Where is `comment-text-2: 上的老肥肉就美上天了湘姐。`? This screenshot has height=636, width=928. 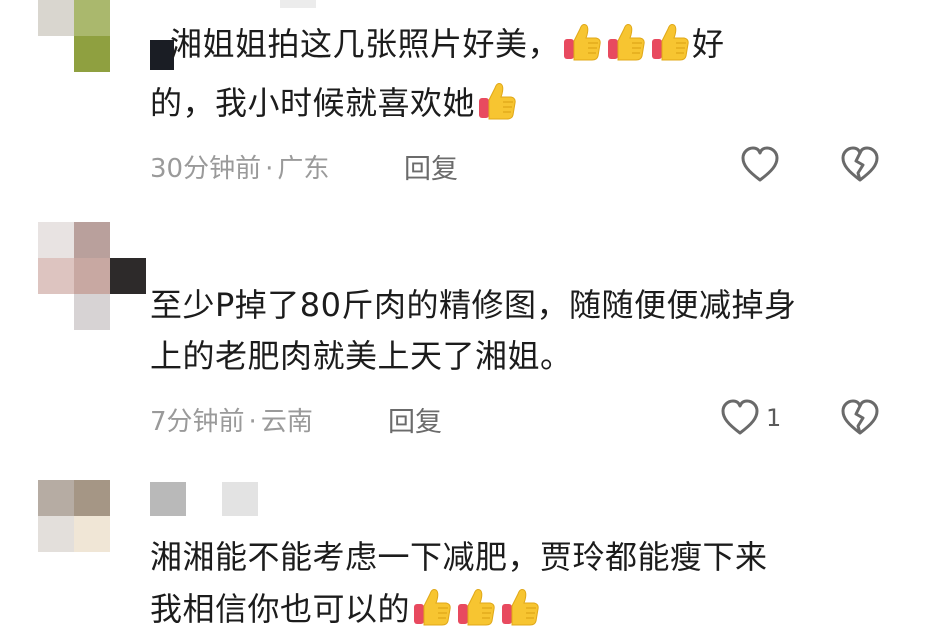 comment-text-2: 上的老肥肉就美上天了湘姐。 is located at coordinates (500, 356).